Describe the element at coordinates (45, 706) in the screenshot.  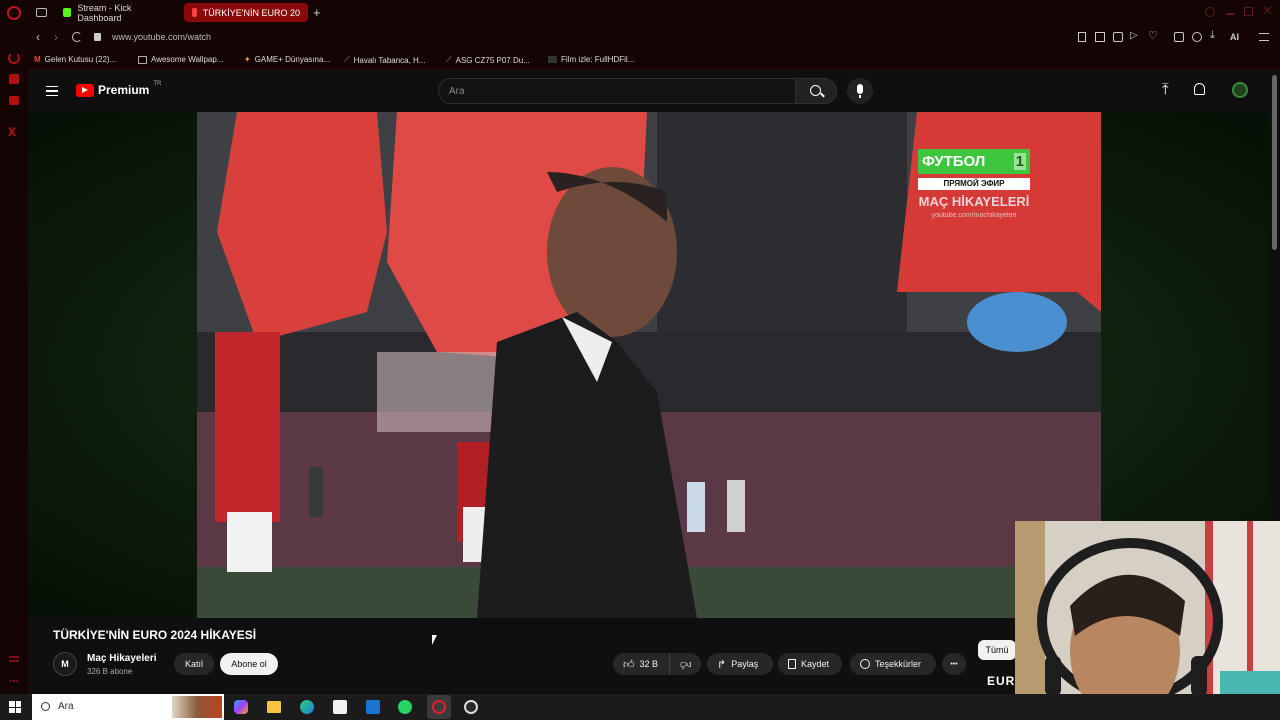
I see `taskbar-search-icon` at that location.